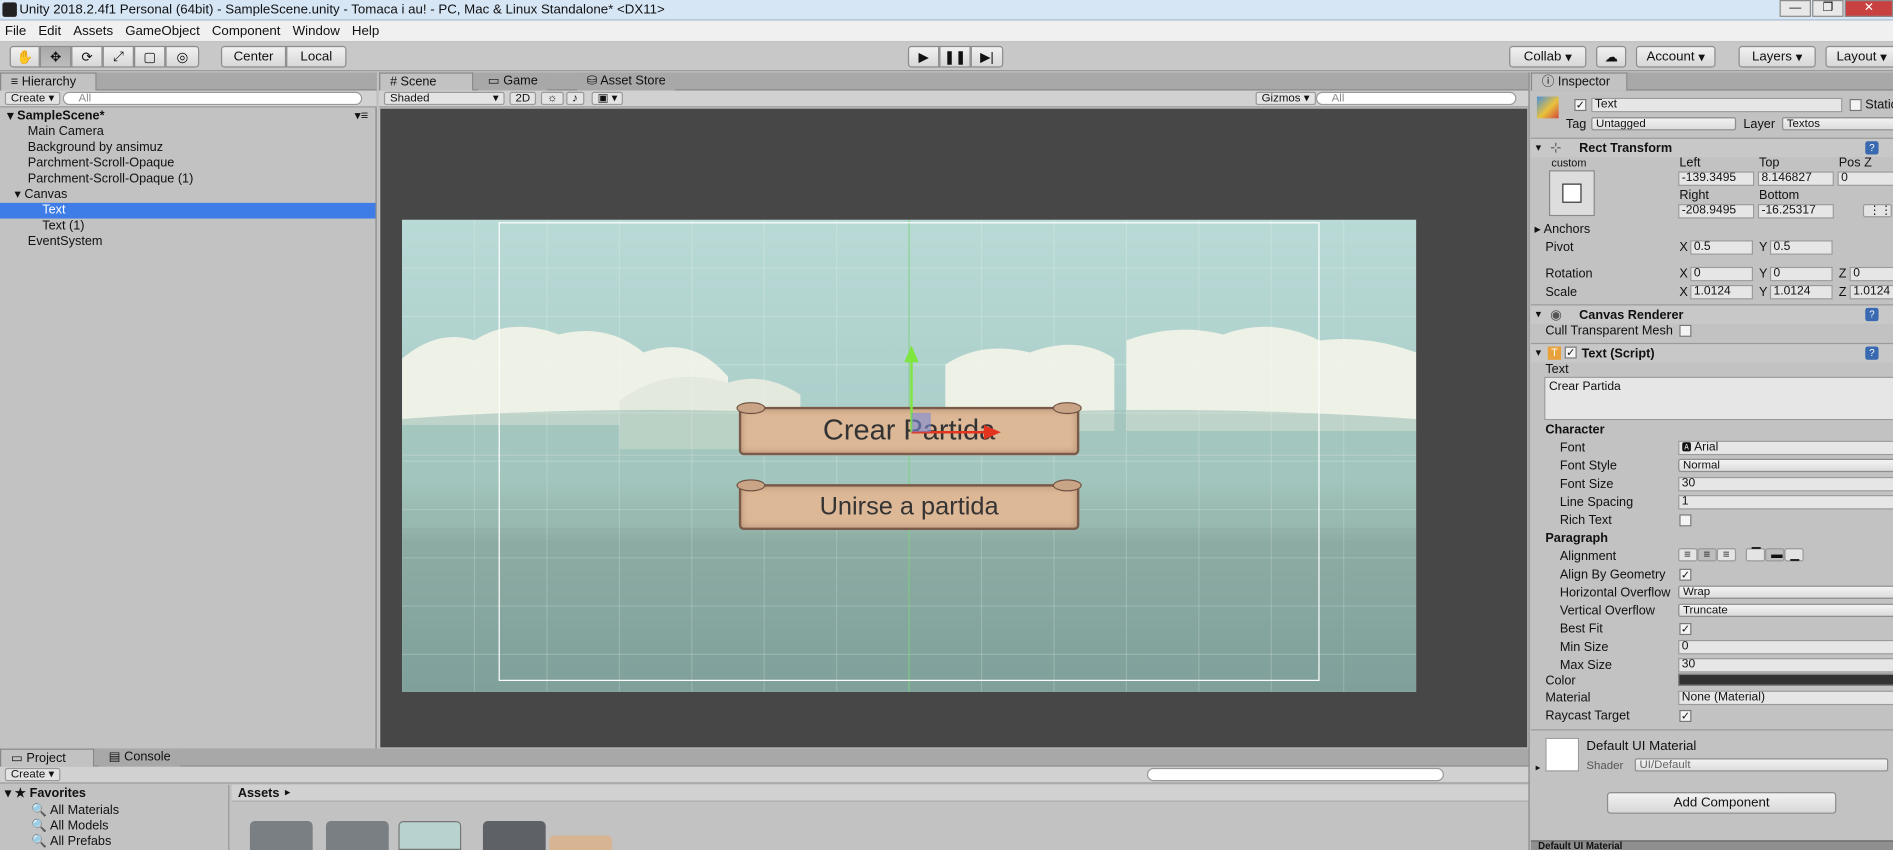  I want to click on rotate-tool-icon: ⟳, so click(87, 56).